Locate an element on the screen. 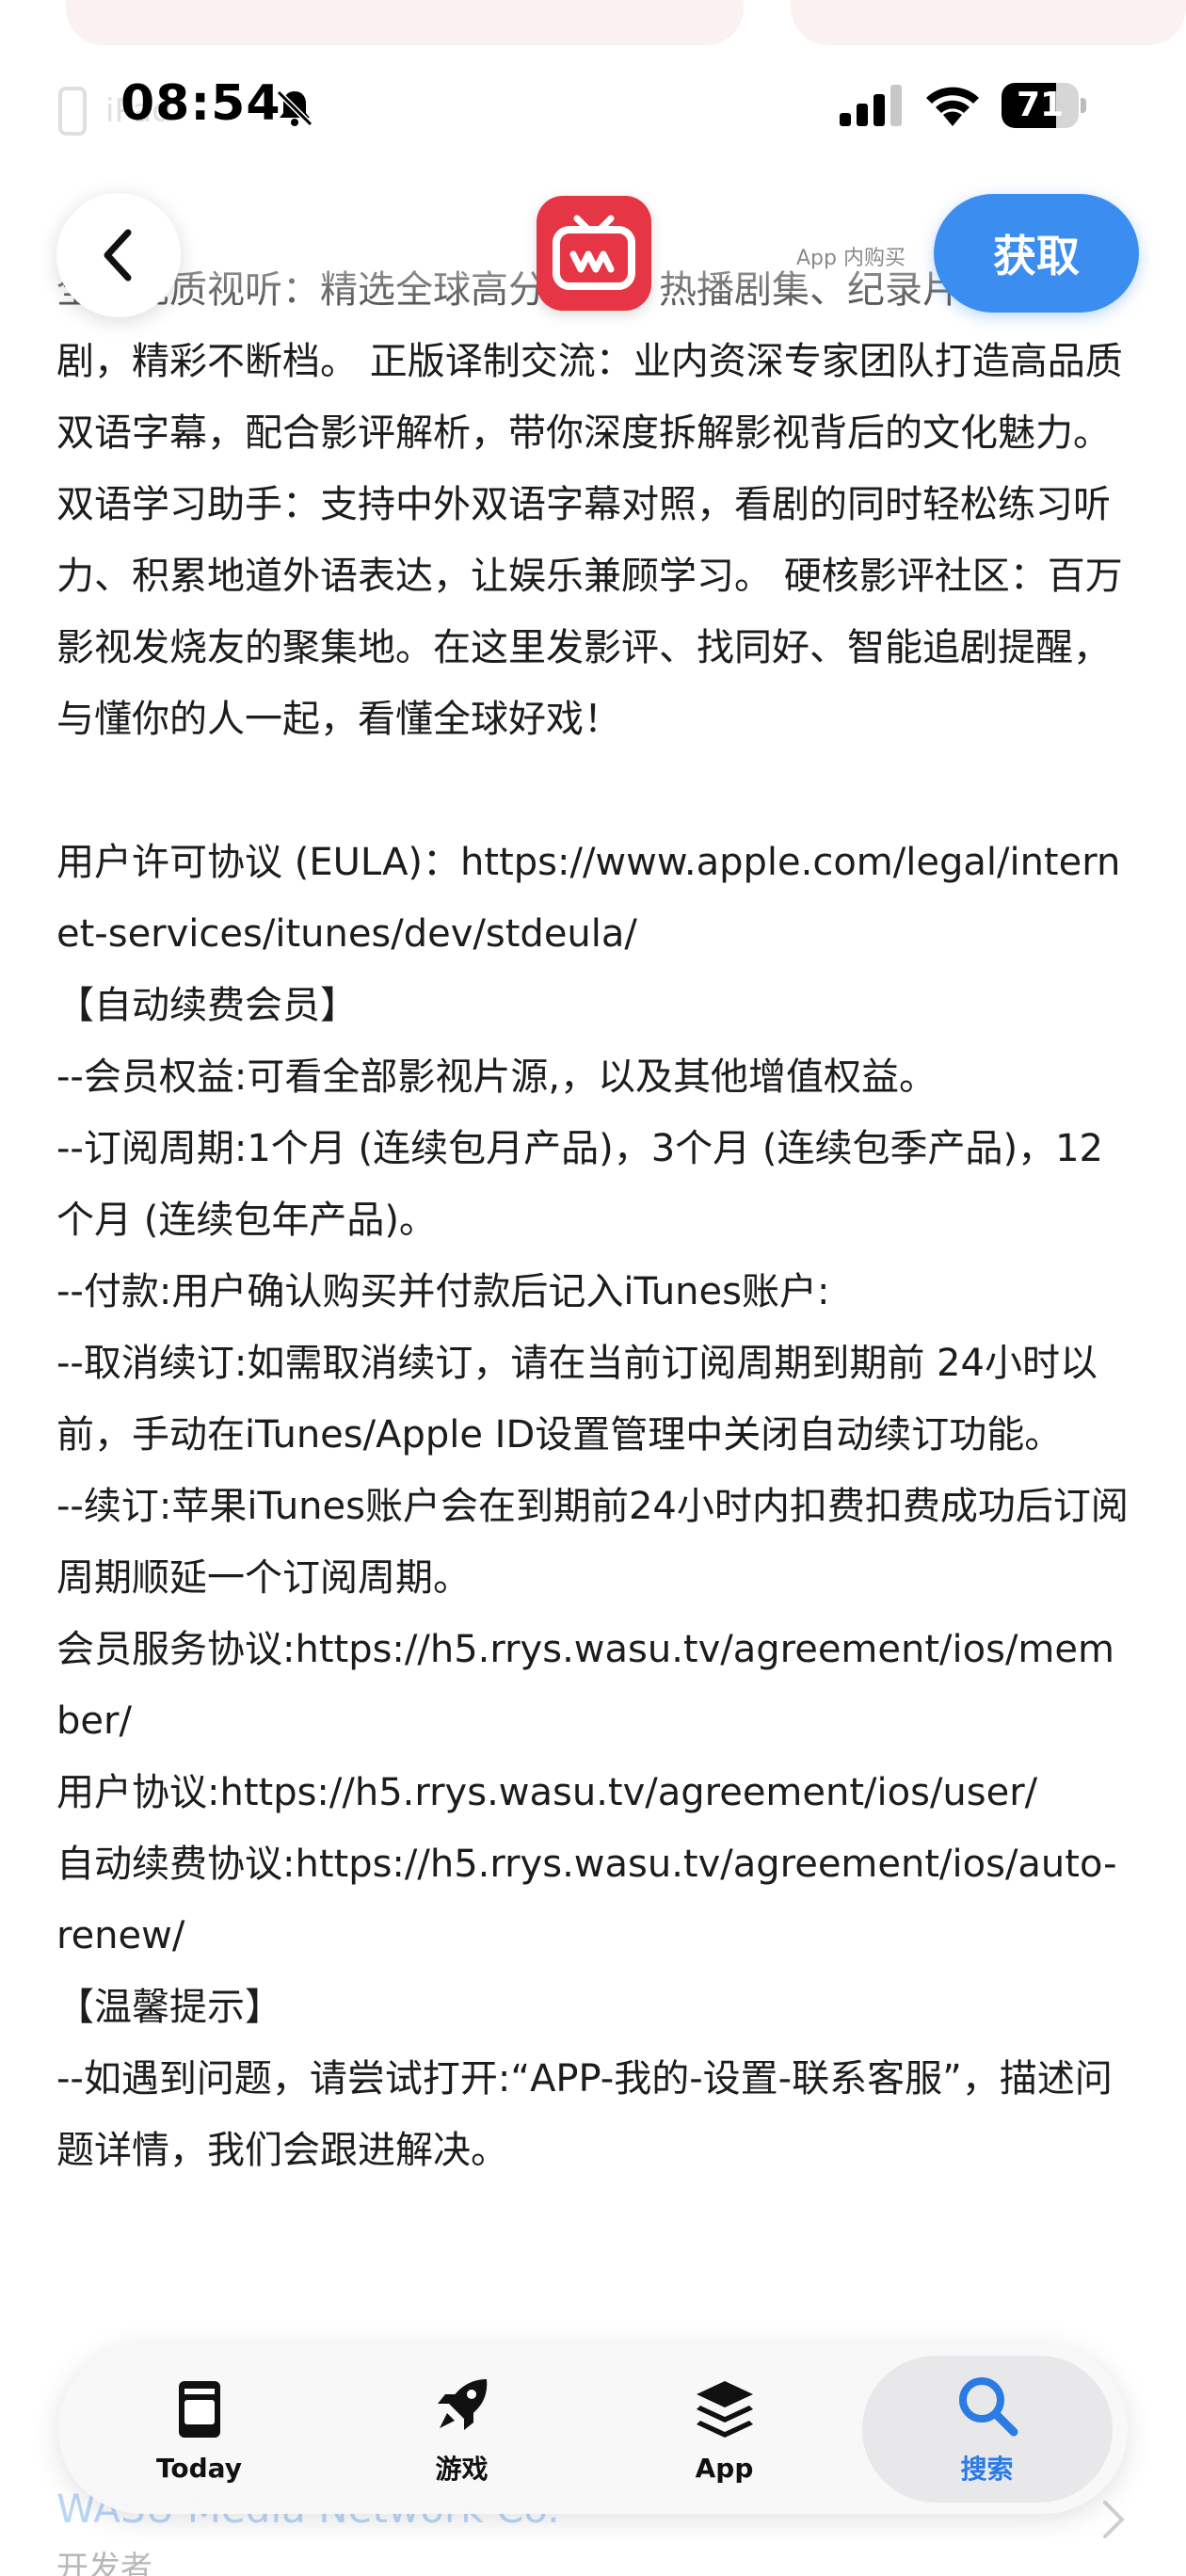  back-button is located at coordinates (118, 255).